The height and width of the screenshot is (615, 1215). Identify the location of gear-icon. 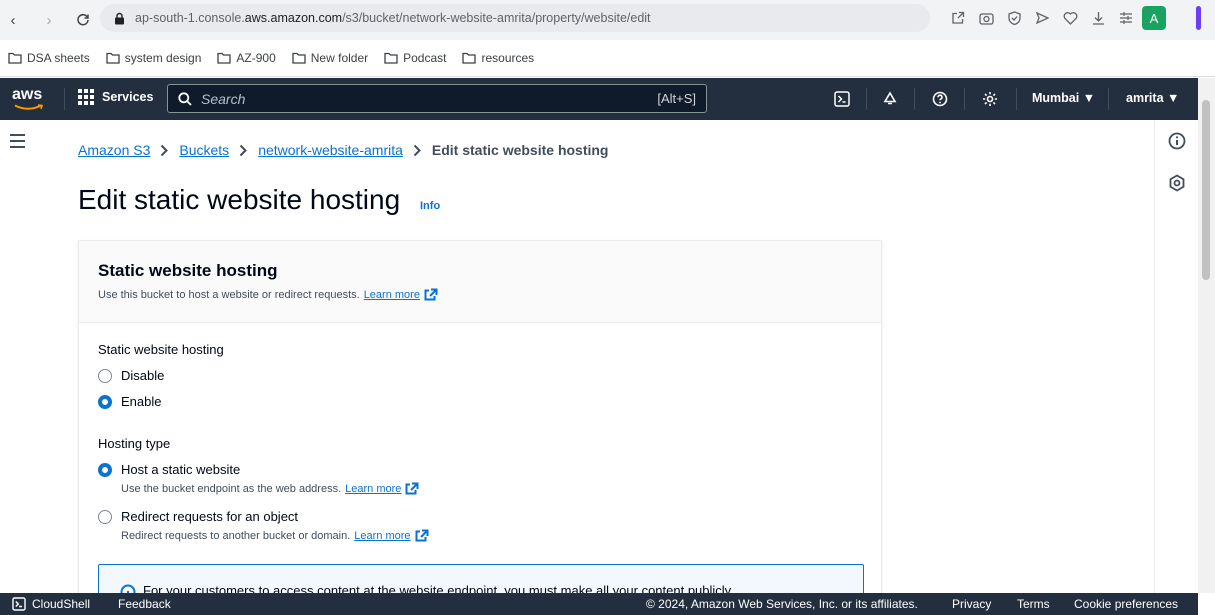
(990, 99).